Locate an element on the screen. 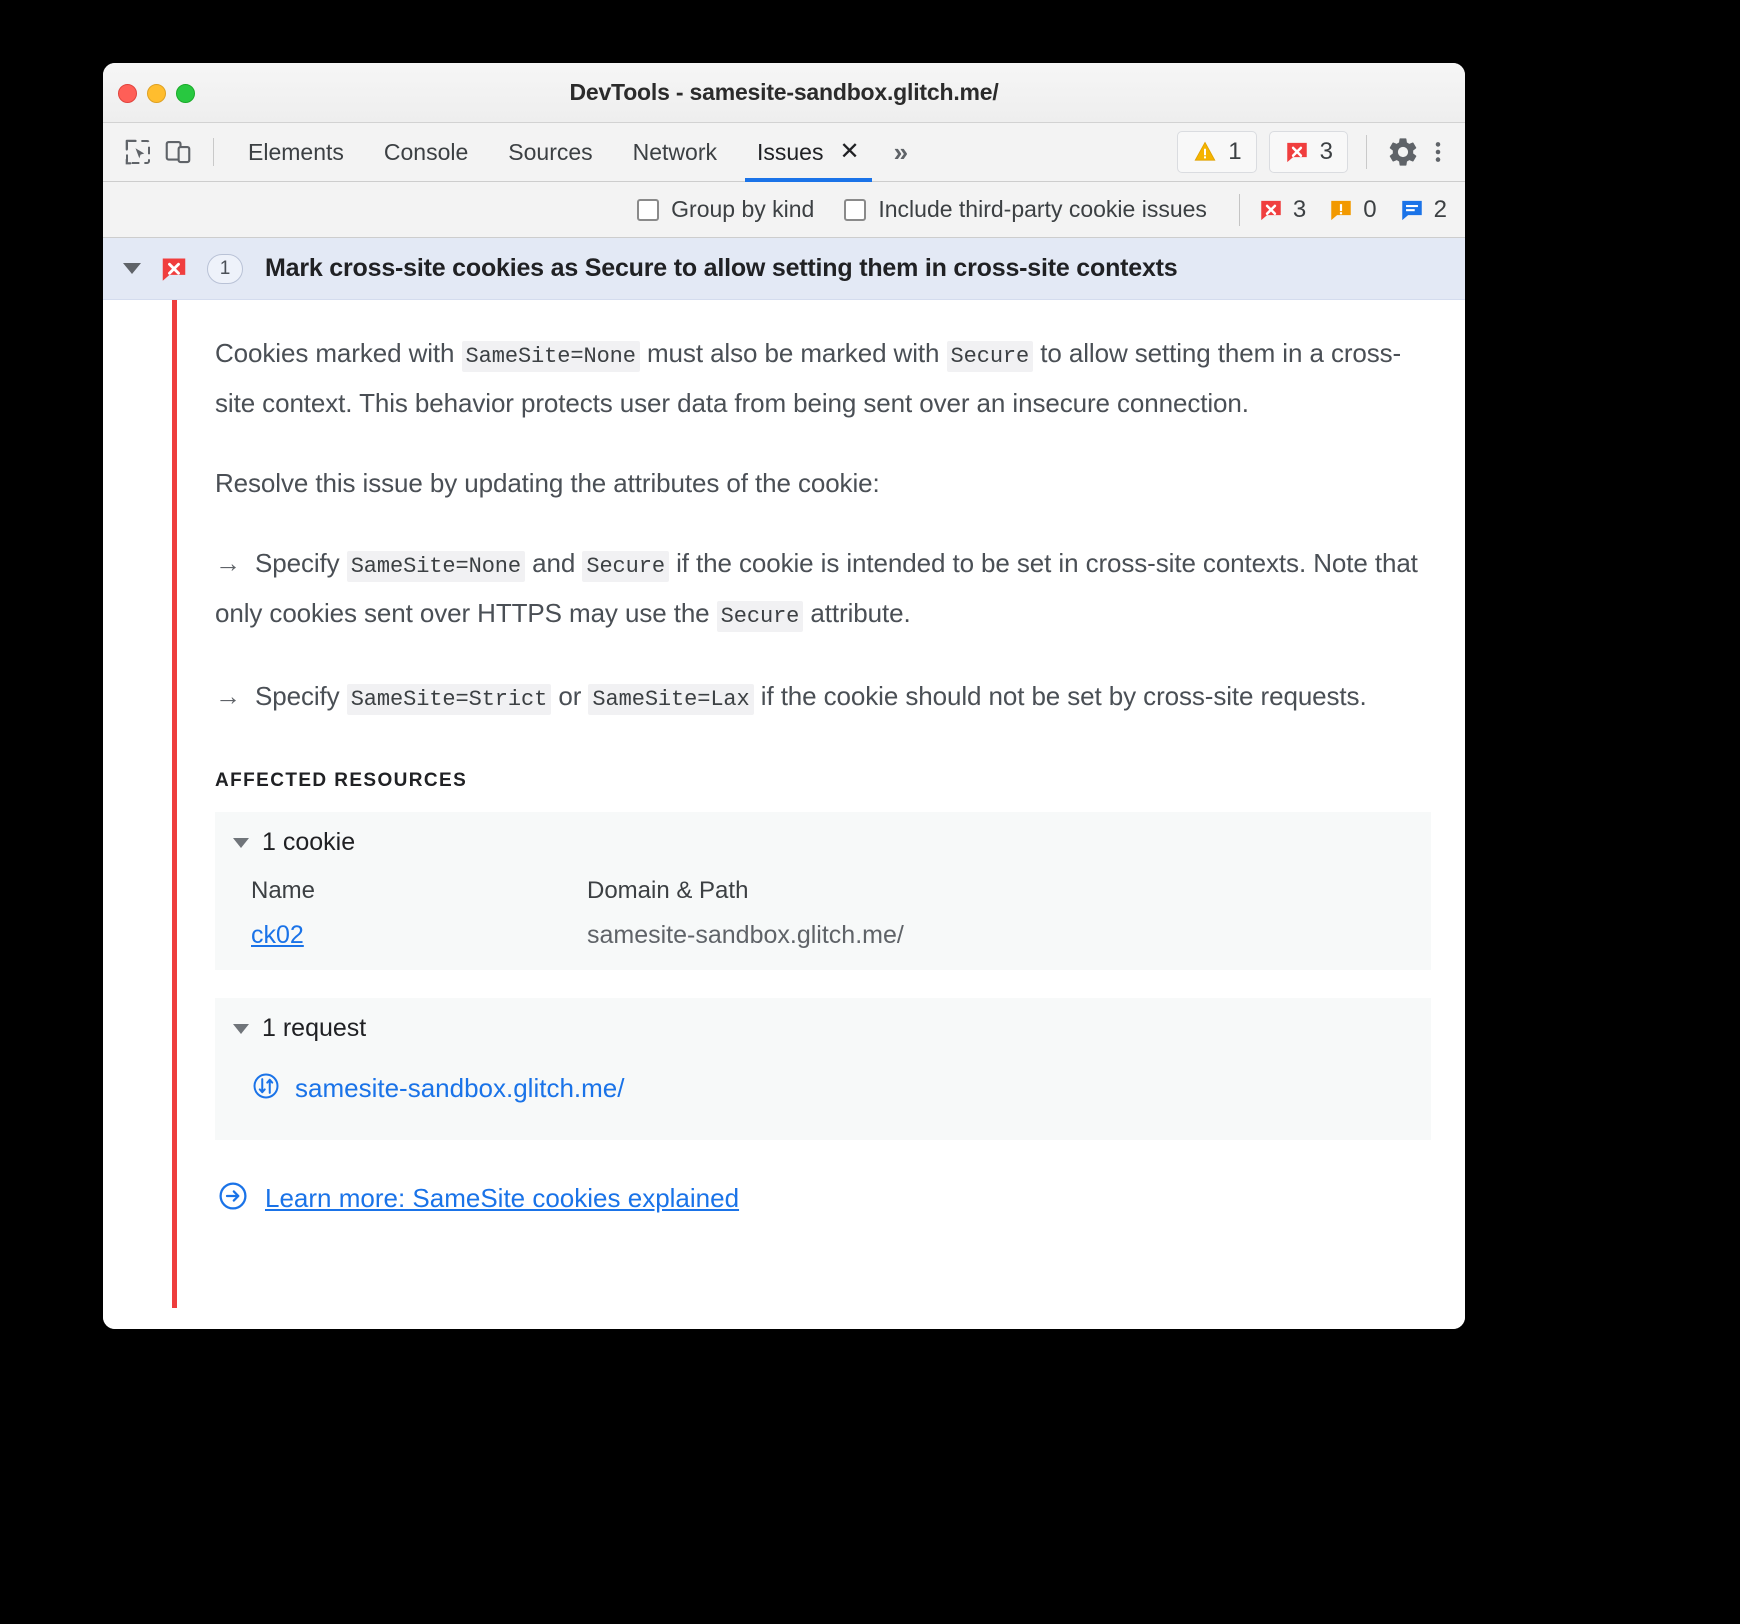 Image resolution: width=1740 pixels, height=1624 pixels. count-warnings: 0 is located at coordinates (1352, 209).